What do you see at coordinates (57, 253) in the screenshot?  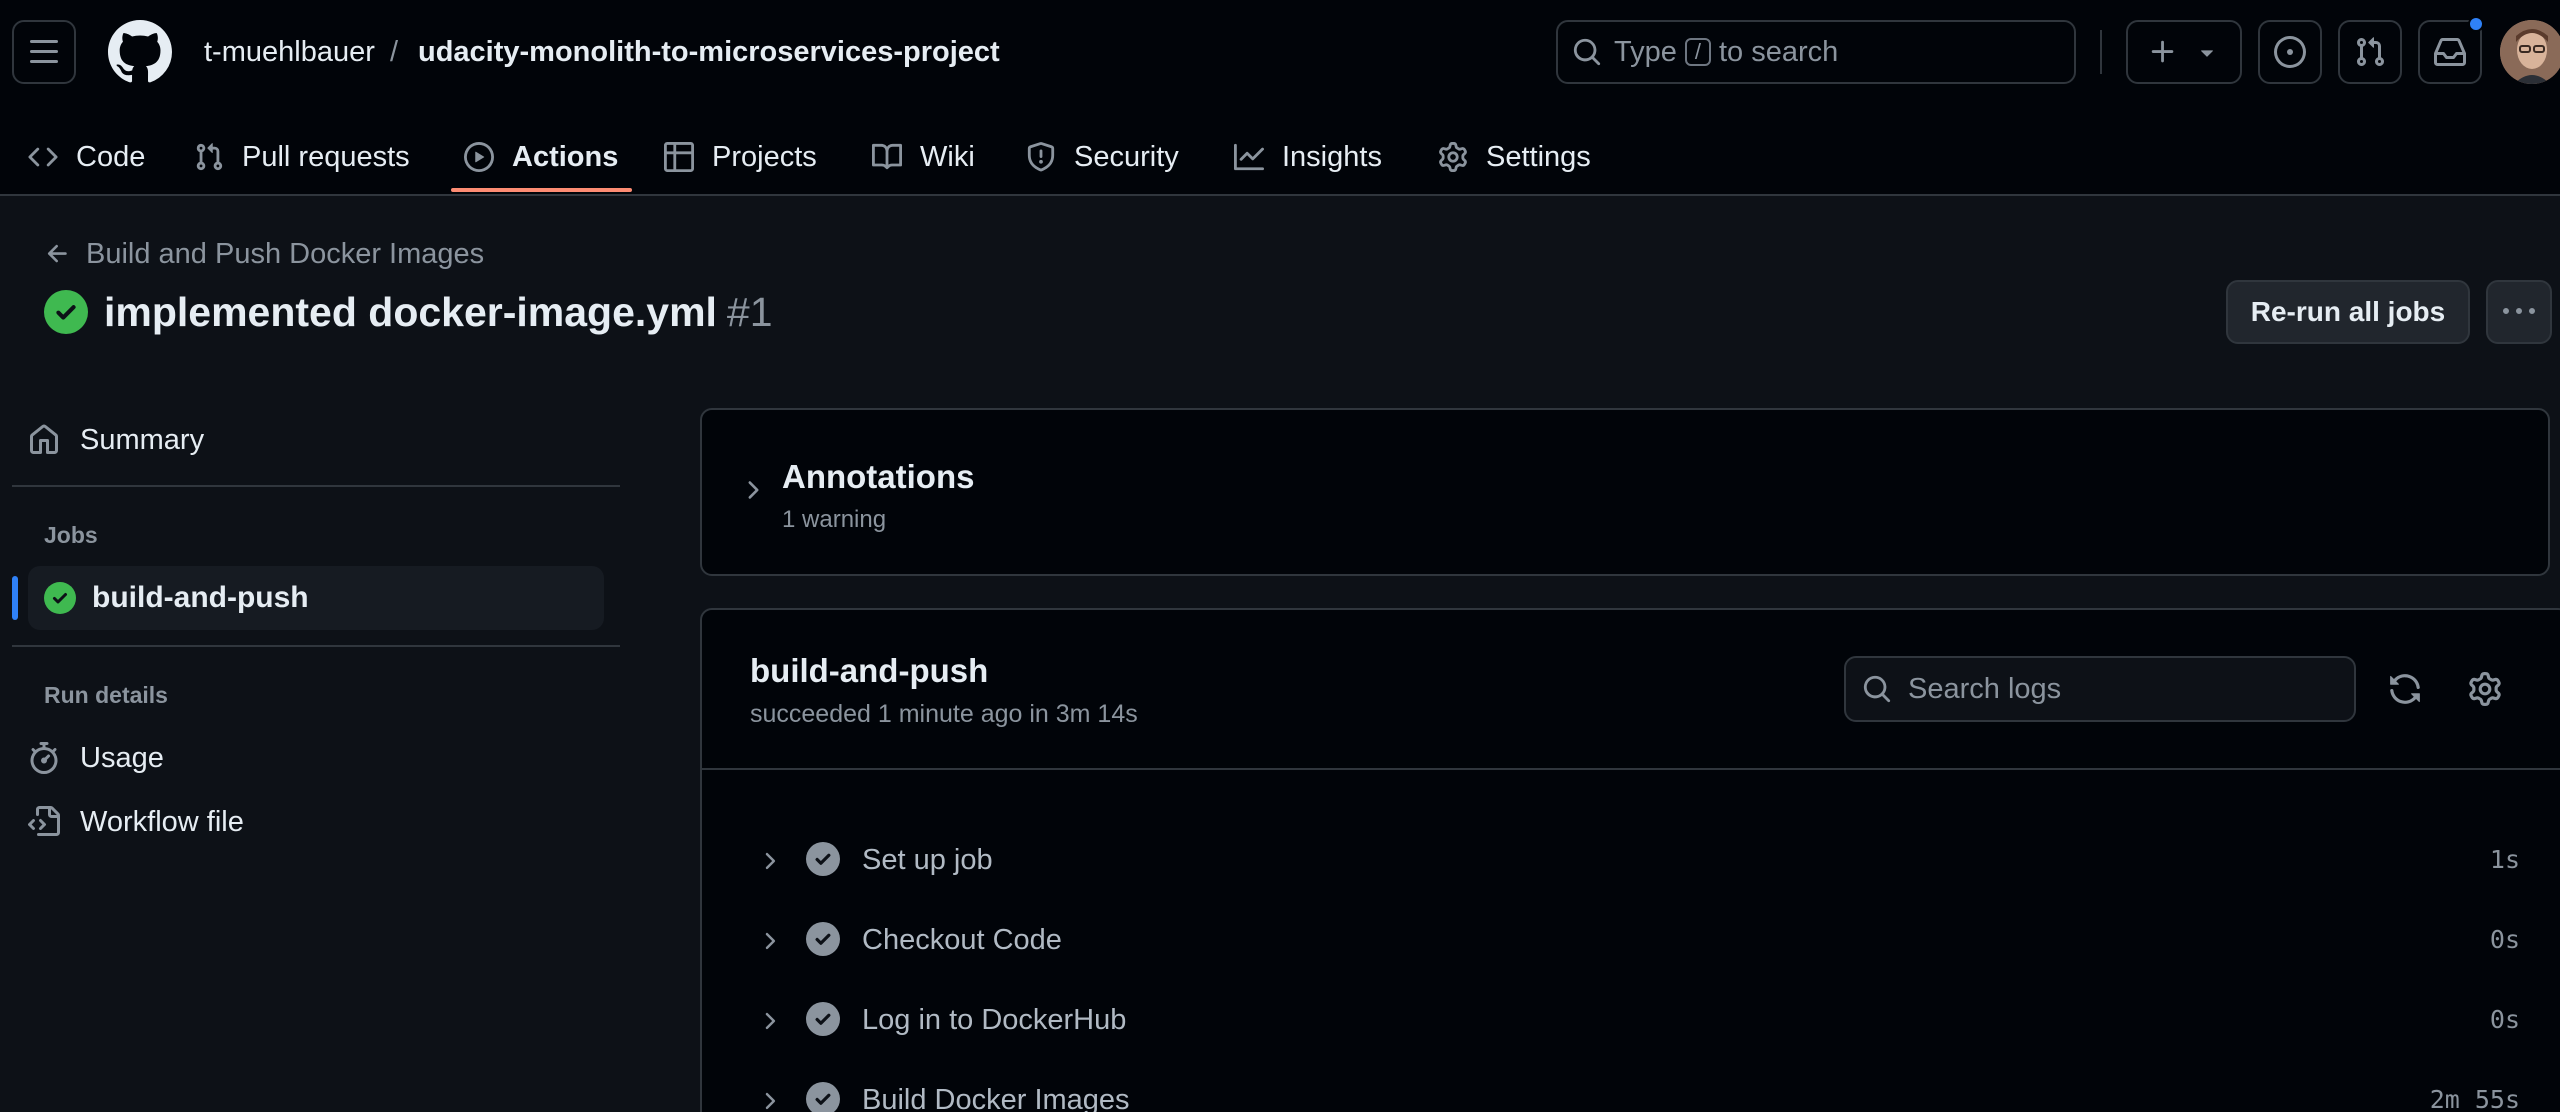 I see `arrow-left-icon` at bounding box center [57, 253].